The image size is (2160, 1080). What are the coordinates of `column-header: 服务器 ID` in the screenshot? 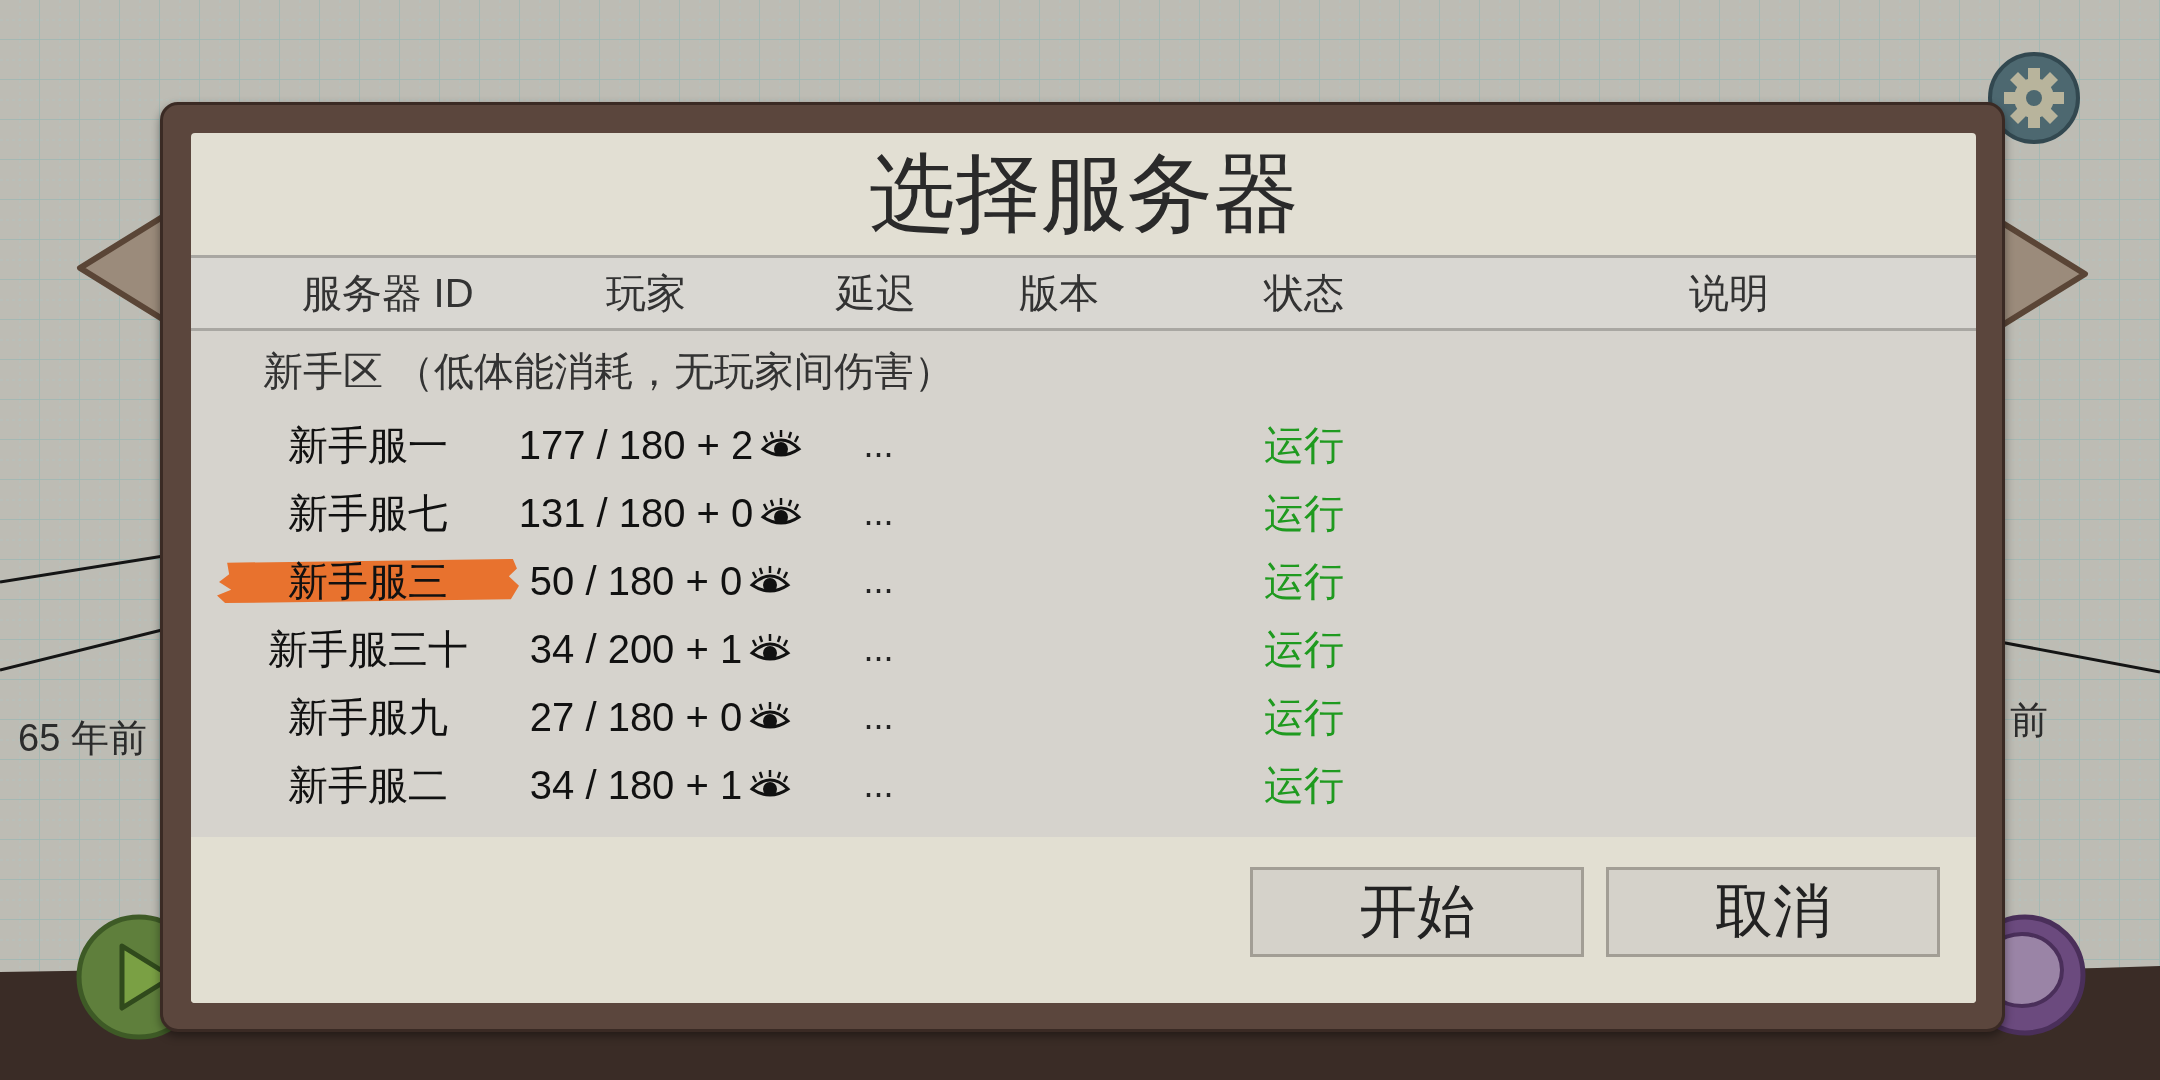 It's located at (388, 293).